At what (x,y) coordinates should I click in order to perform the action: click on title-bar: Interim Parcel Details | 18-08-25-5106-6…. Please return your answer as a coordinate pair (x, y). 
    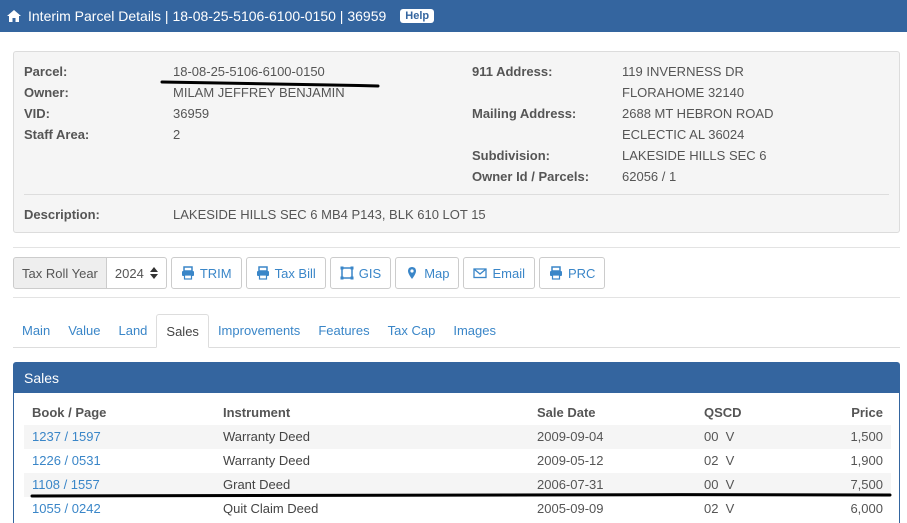
    Looking at the image, I should click on (453, 16).